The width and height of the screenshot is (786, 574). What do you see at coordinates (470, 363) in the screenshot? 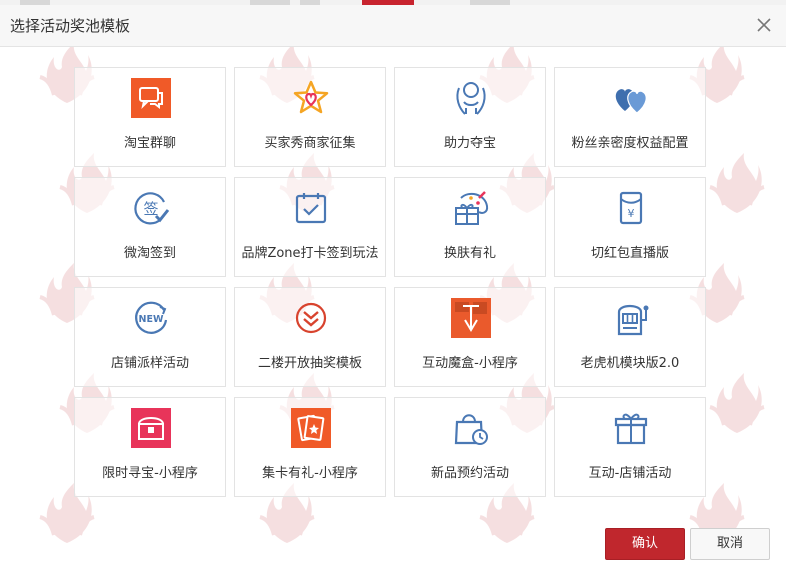
I see `template-label: 互动魔盒-小程序` at bounding box center [470, 363].